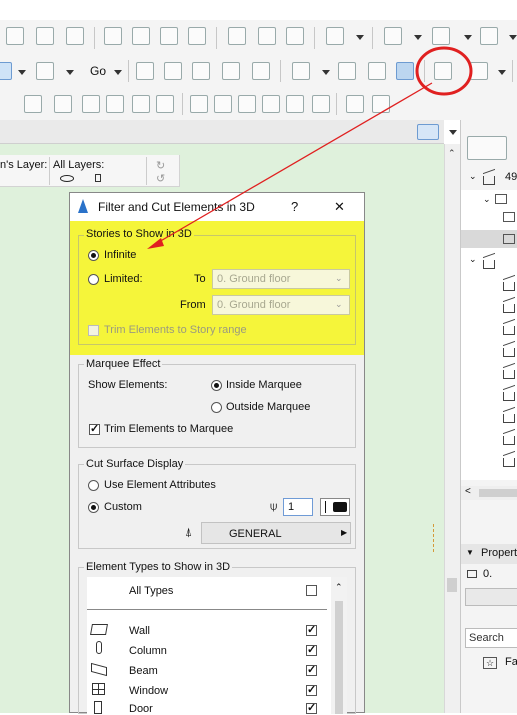 The image size is (517, 715). I want to click on annotation-arrow-line, so click(292, 164).